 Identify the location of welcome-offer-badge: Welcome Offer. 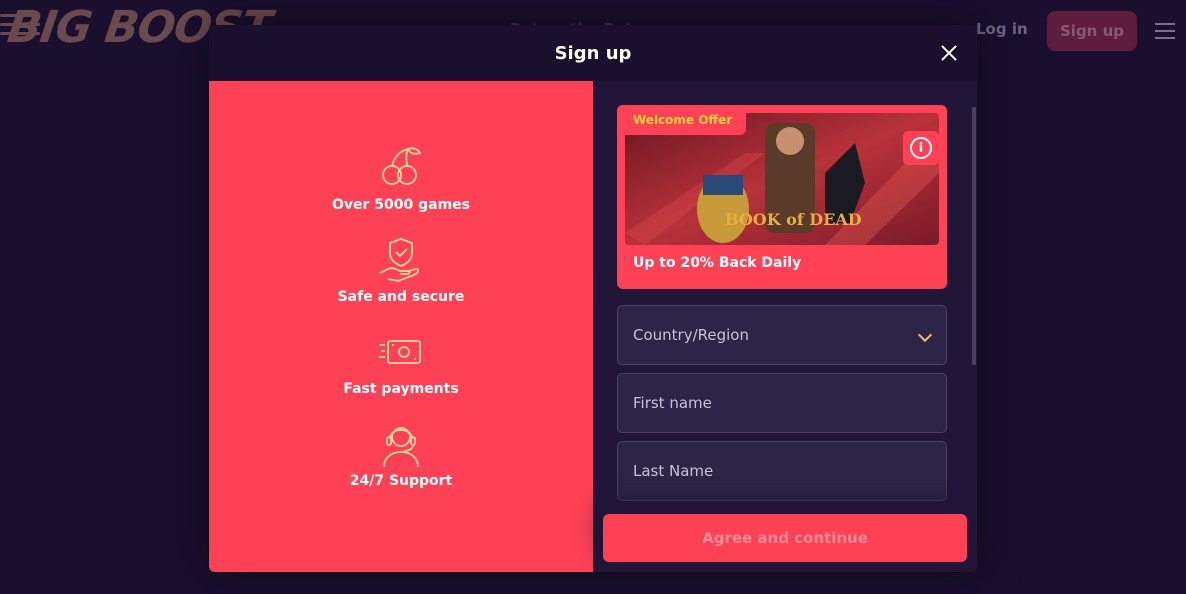
(682, 120).